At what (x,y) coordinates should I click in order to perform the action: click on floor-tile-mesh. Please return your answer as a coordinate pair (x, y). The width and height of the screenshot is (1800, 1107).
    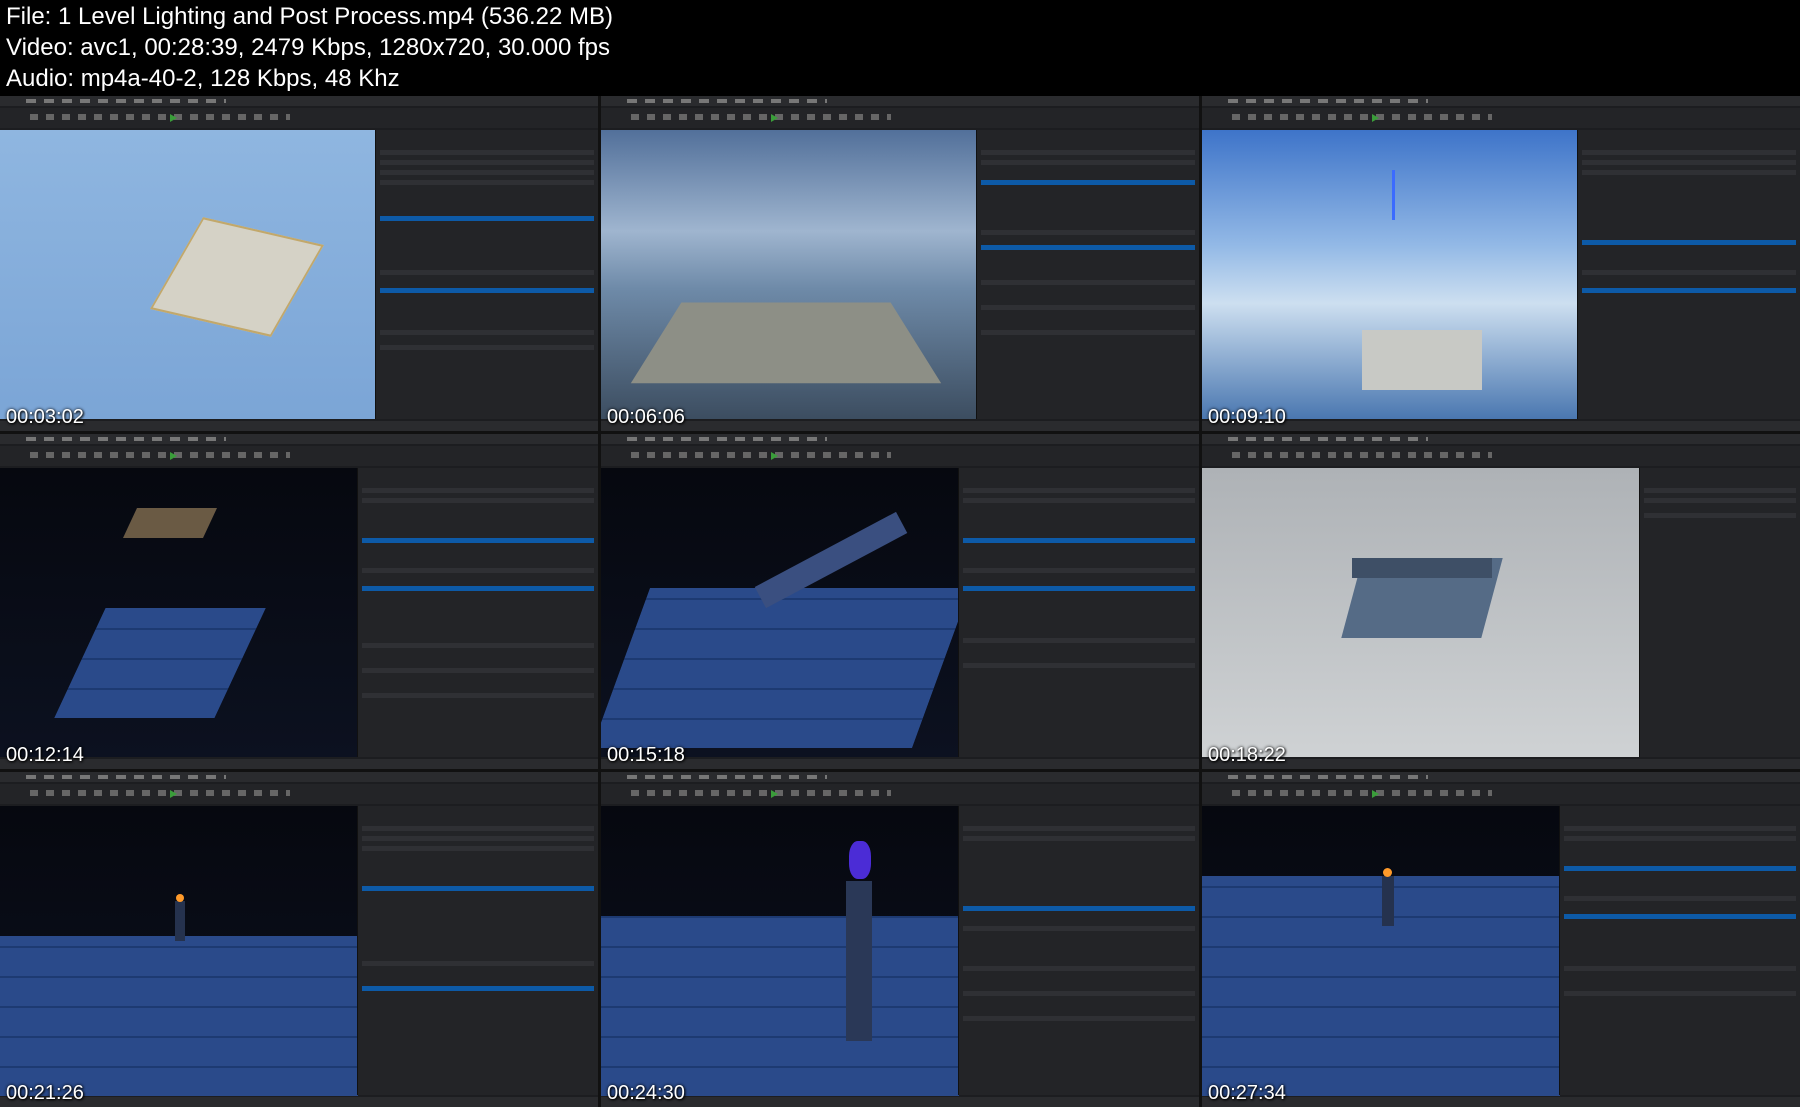
    Looking at the image, I should click on (237, 277).